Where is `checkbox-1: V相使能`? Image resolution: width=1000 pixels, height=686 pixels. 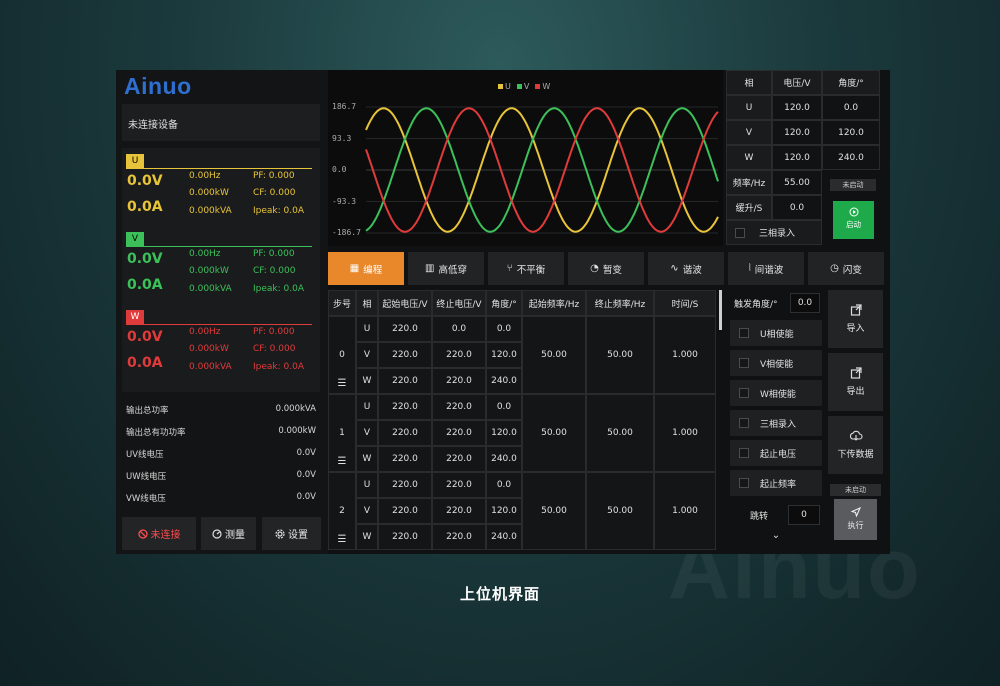
checkbox-1: V相使能 is located at coordinates (776, 363).